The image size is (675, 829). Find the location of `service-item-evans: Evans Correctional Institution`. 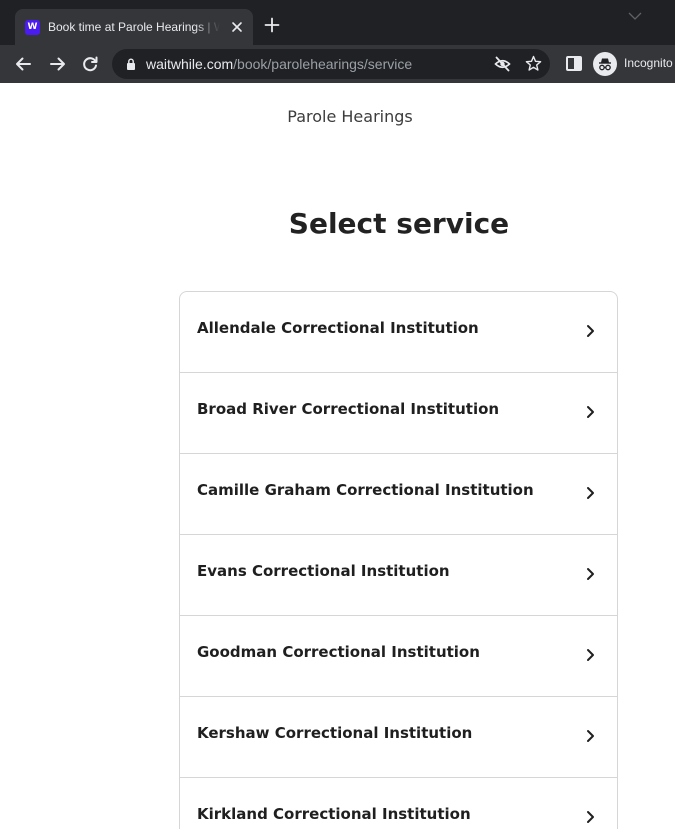

service-item-evans: Evans Correctional Institution is located at coordinates (398, 575).